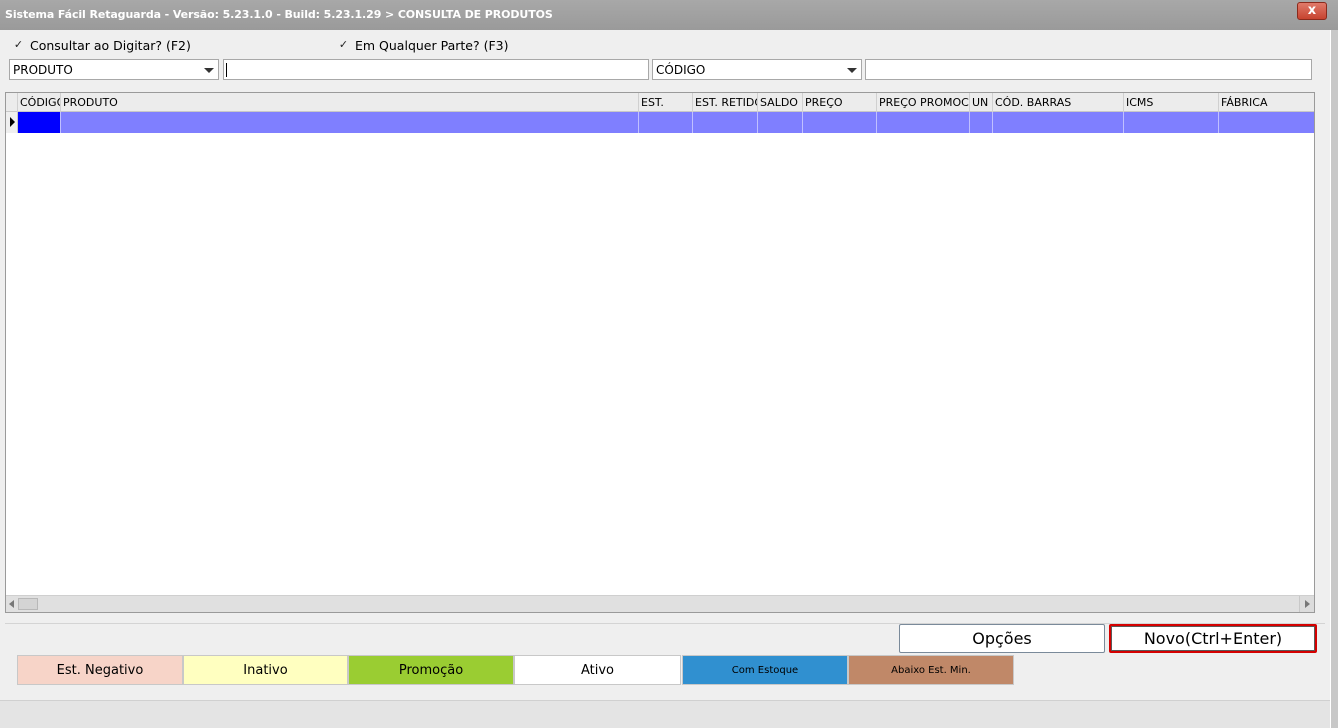  I want to click on em-qualquer-parte-checkbox: ✓ Em Qualquer Parte? (F3), so click(423, 45).